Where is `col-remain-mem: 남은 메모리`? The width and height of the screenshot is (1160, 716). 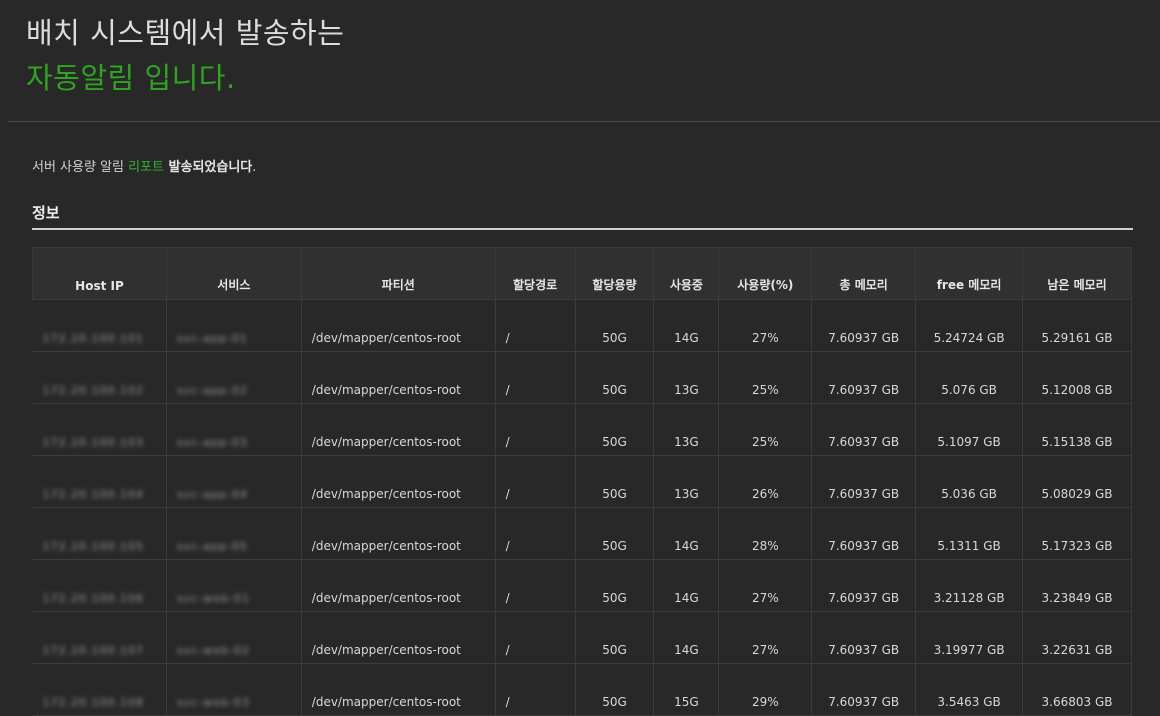 col-remain-mem: 남은 메모리 is located at coordinates (1077, 273).